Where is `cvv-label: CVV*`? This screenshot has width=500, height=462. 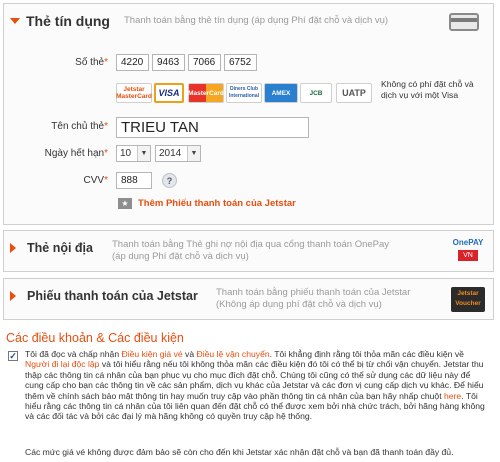 cvv-label: CVV* is located at coordinates (95, 180).